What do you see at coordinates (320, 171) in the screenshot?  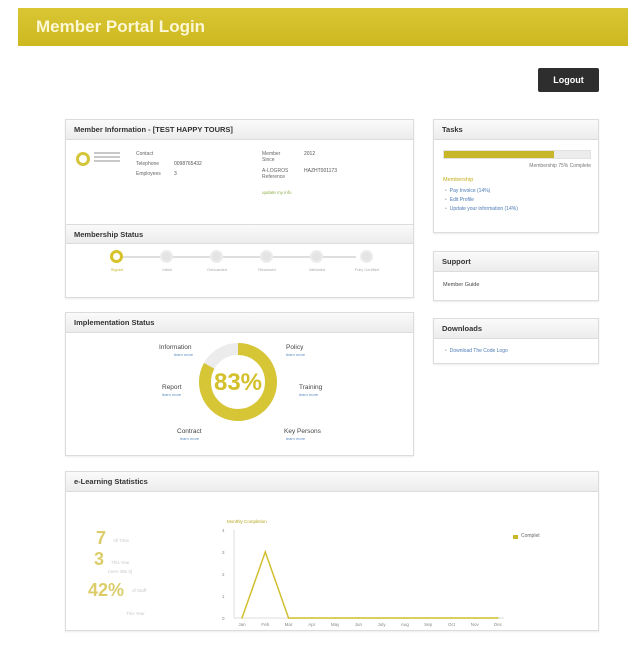 I see `reference-value: HAZHT001173` at bounding box center [320, 171].